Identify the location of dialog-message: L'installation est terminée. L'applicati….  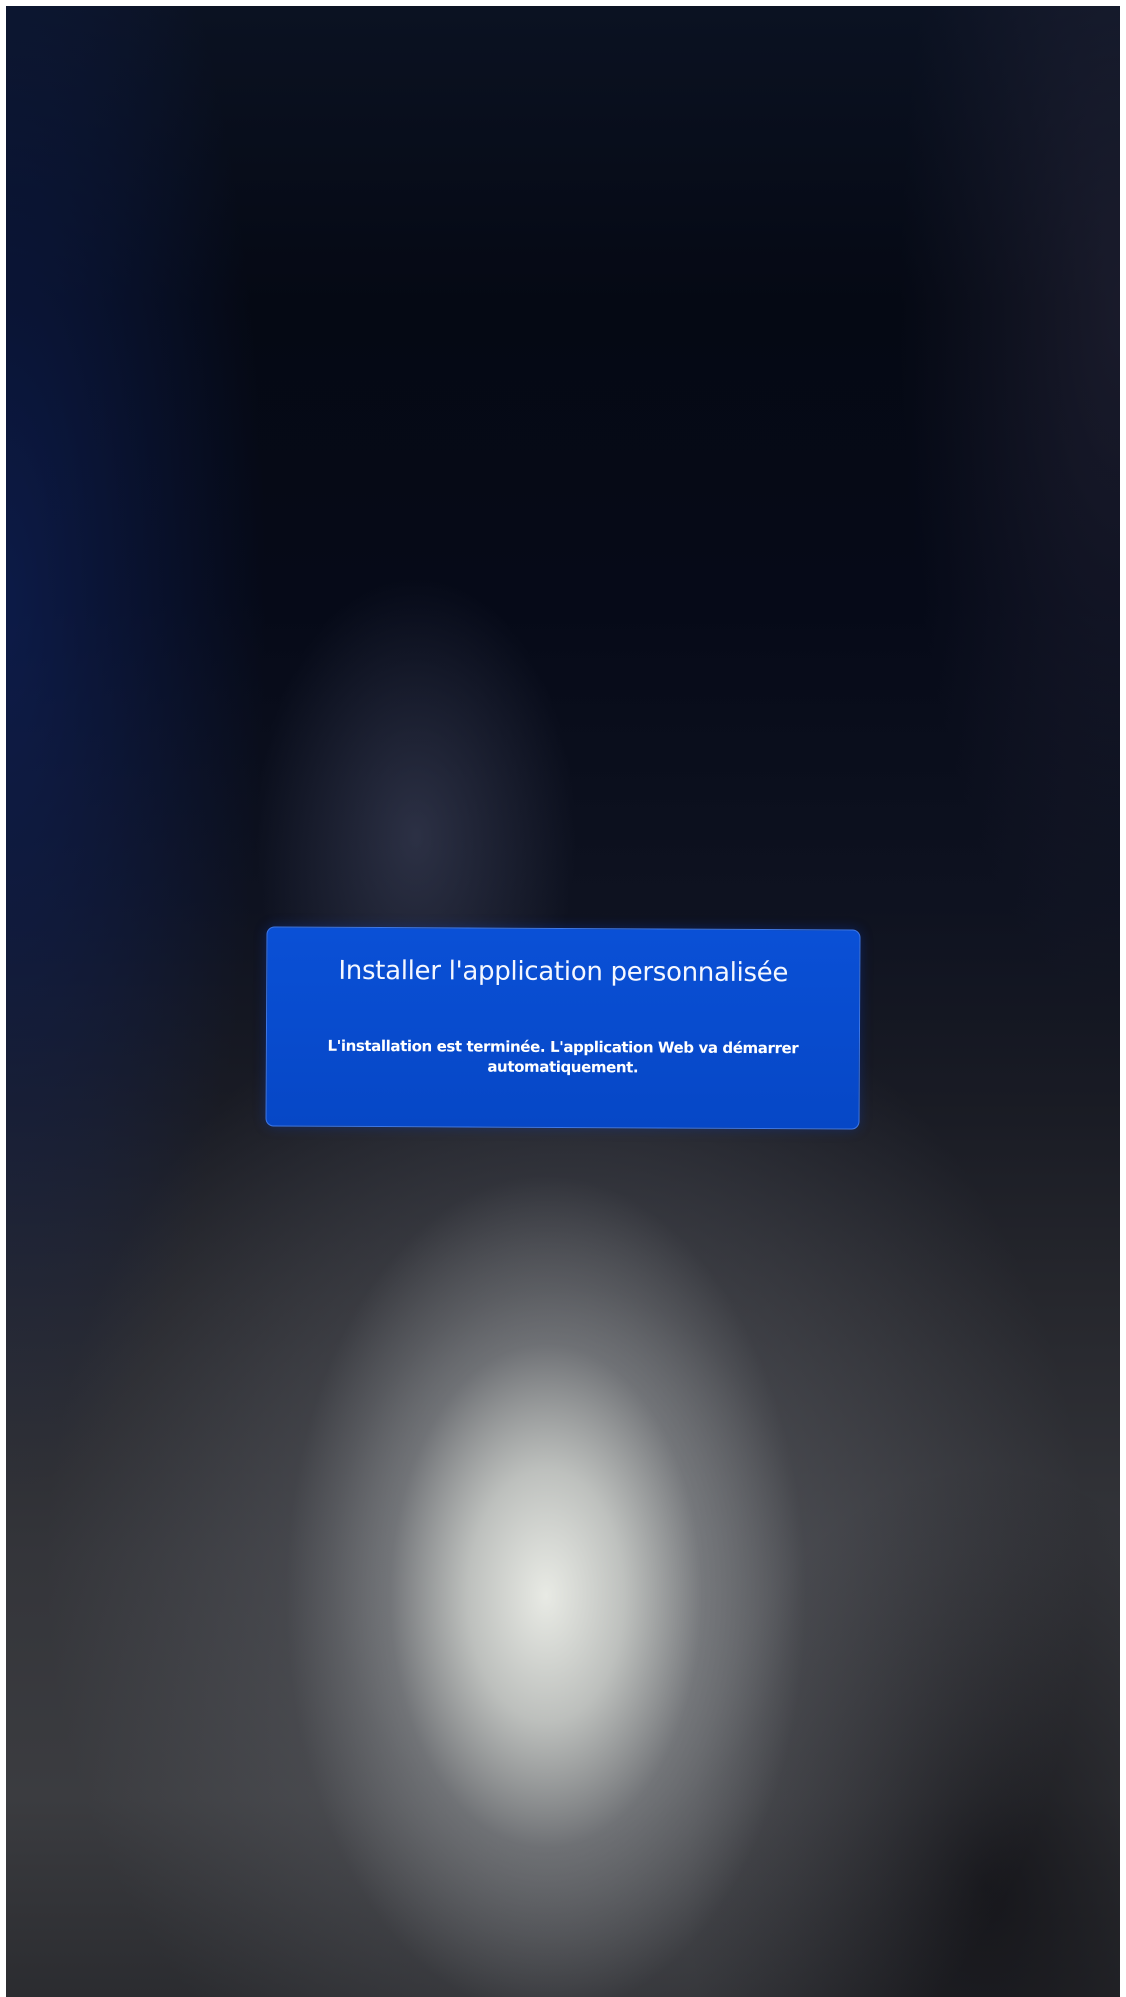
(563, 1056).